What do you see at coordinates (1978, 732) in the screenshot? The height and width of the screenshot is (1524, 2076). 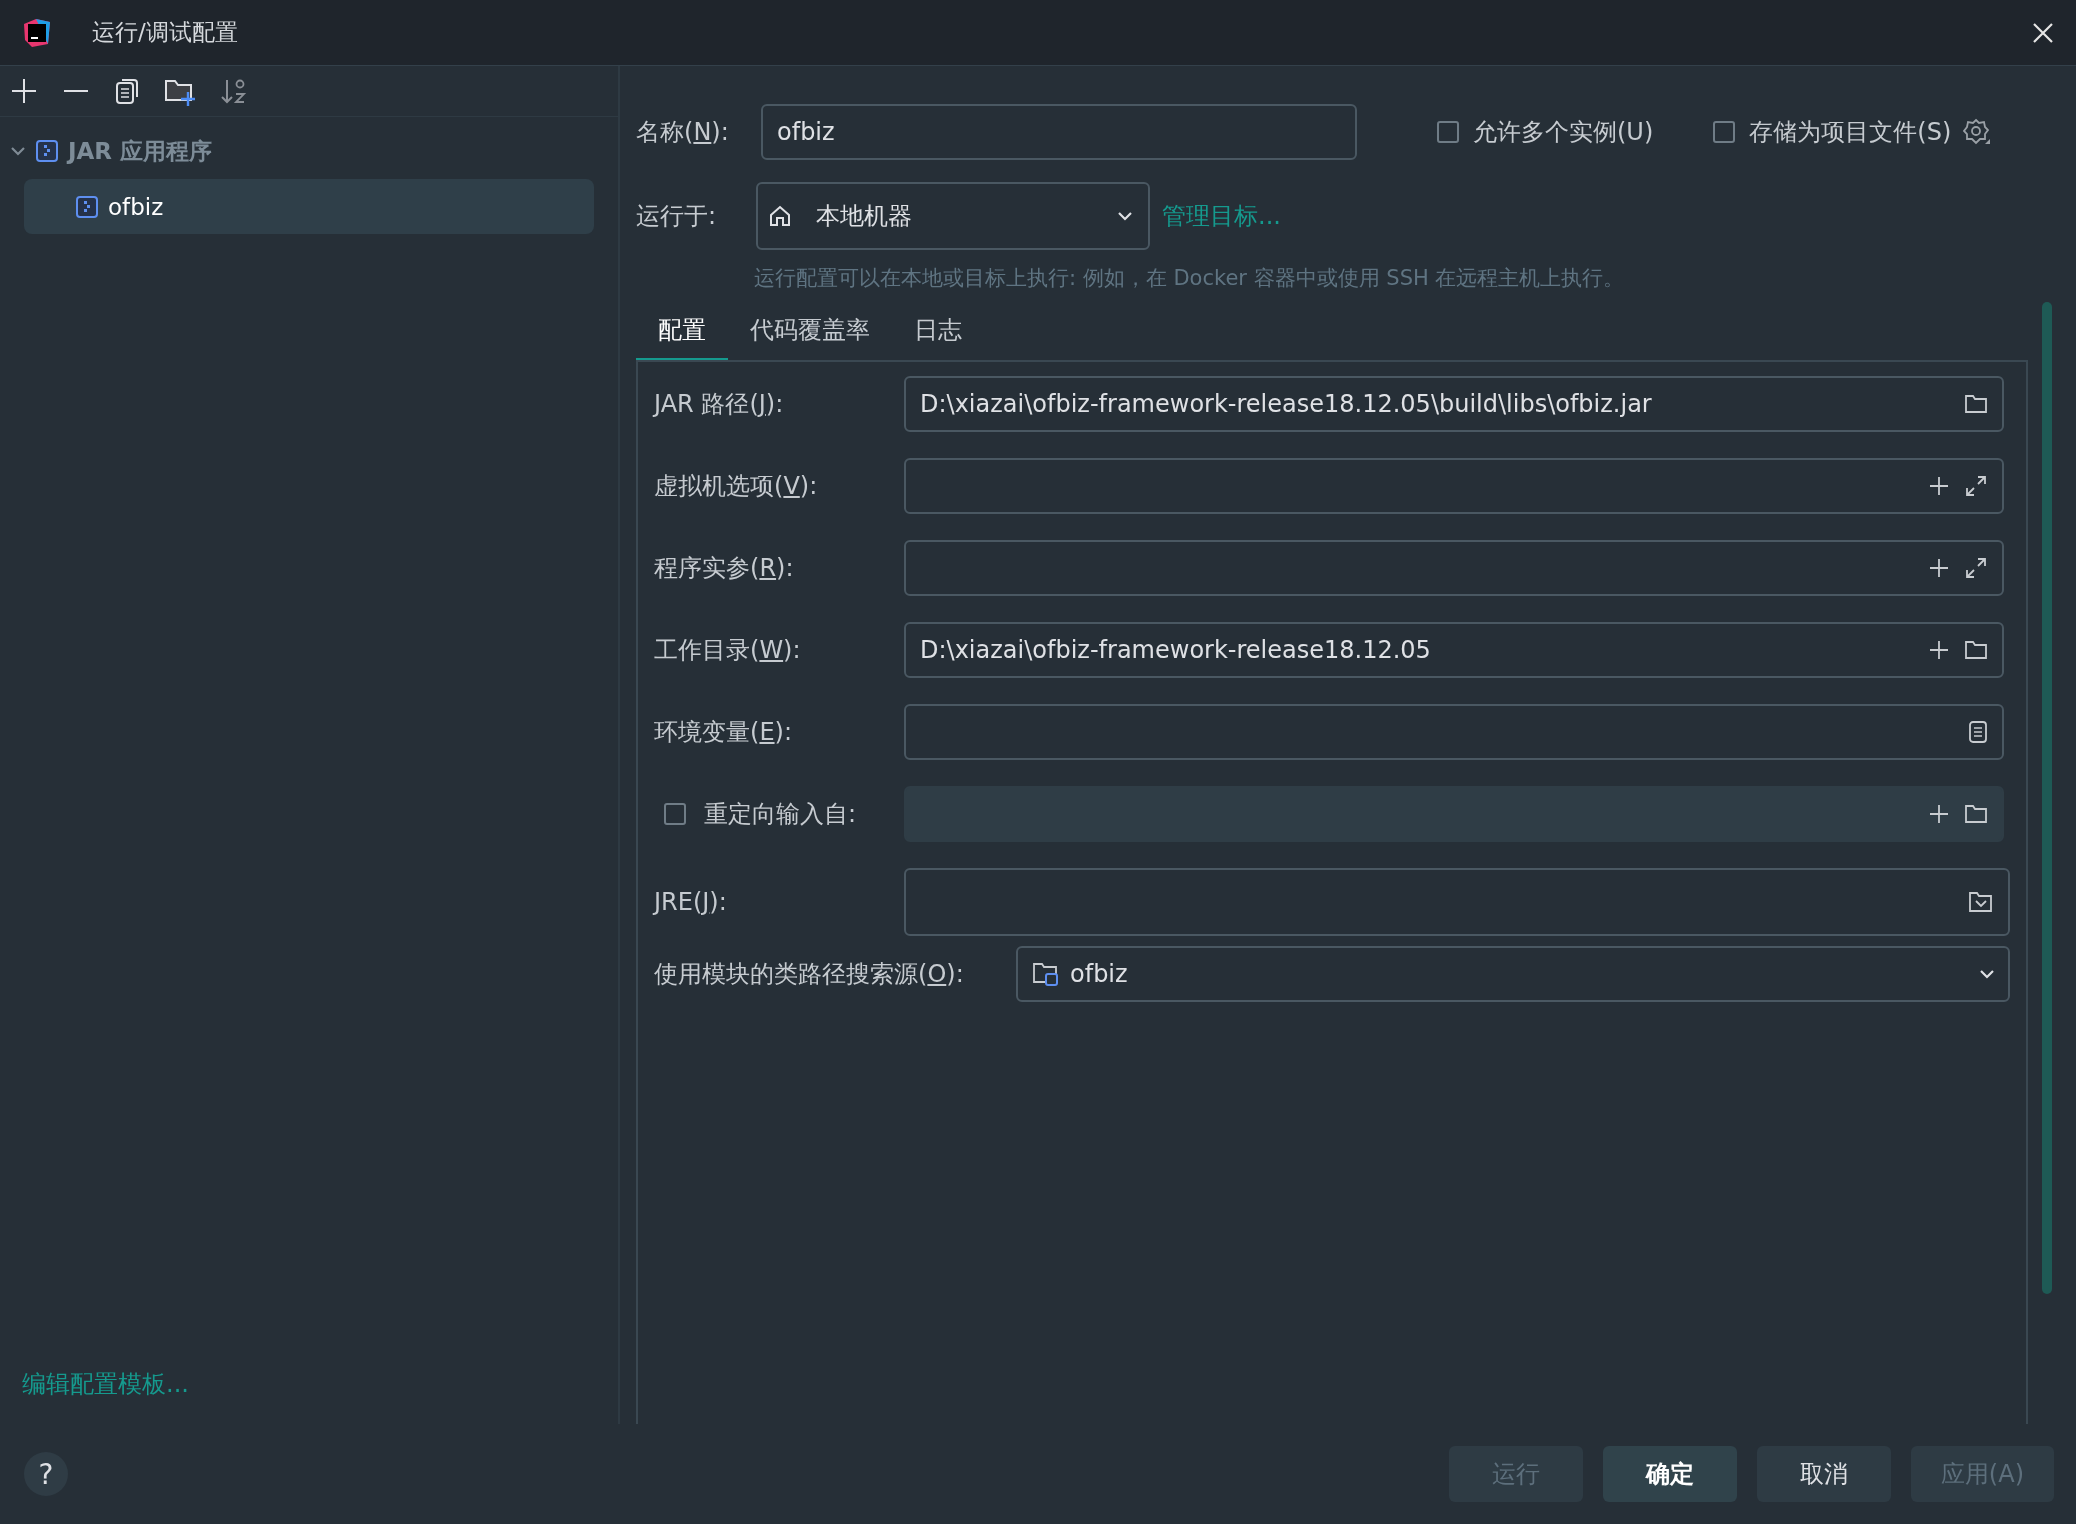 I see `document-icon` at bounding box center [1978, 732].